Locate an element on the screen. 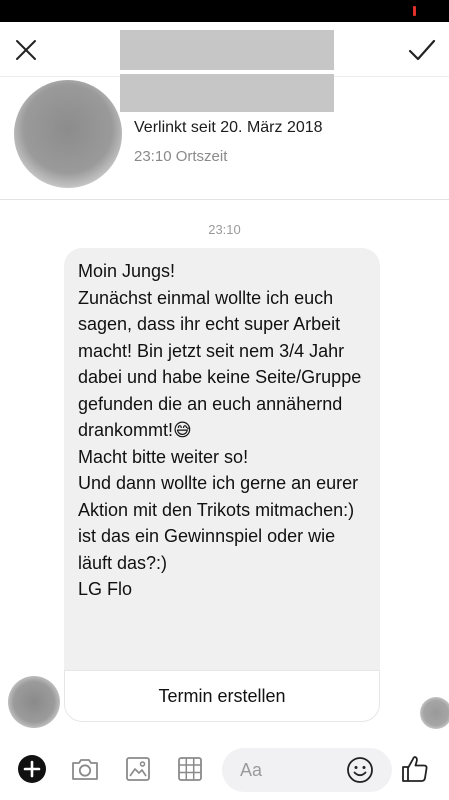 This screenshot has width=449, height=800. close-icon is located at coordinates (26, 50).